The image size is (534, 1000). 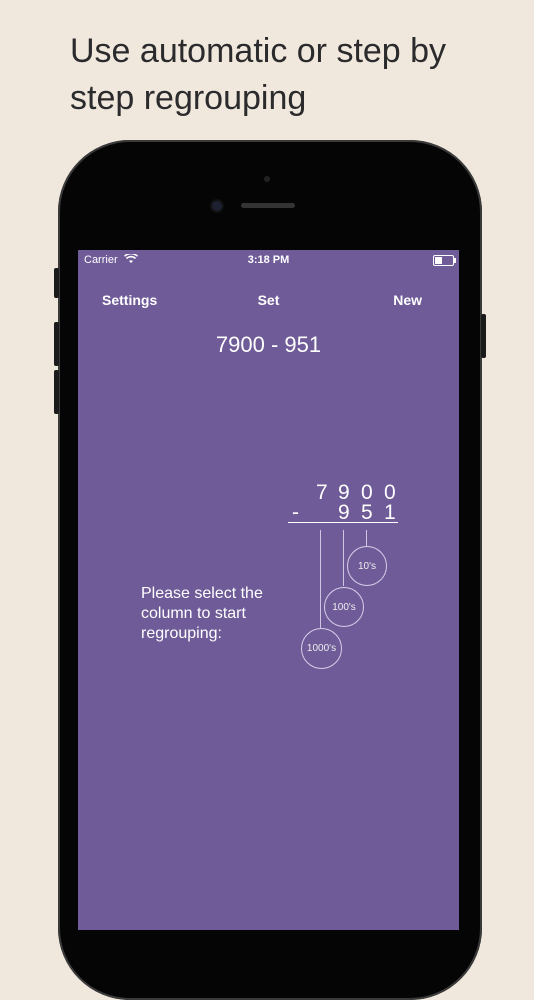 I want to click on status-time: 3:18 PM, so click(x=268, y=260).